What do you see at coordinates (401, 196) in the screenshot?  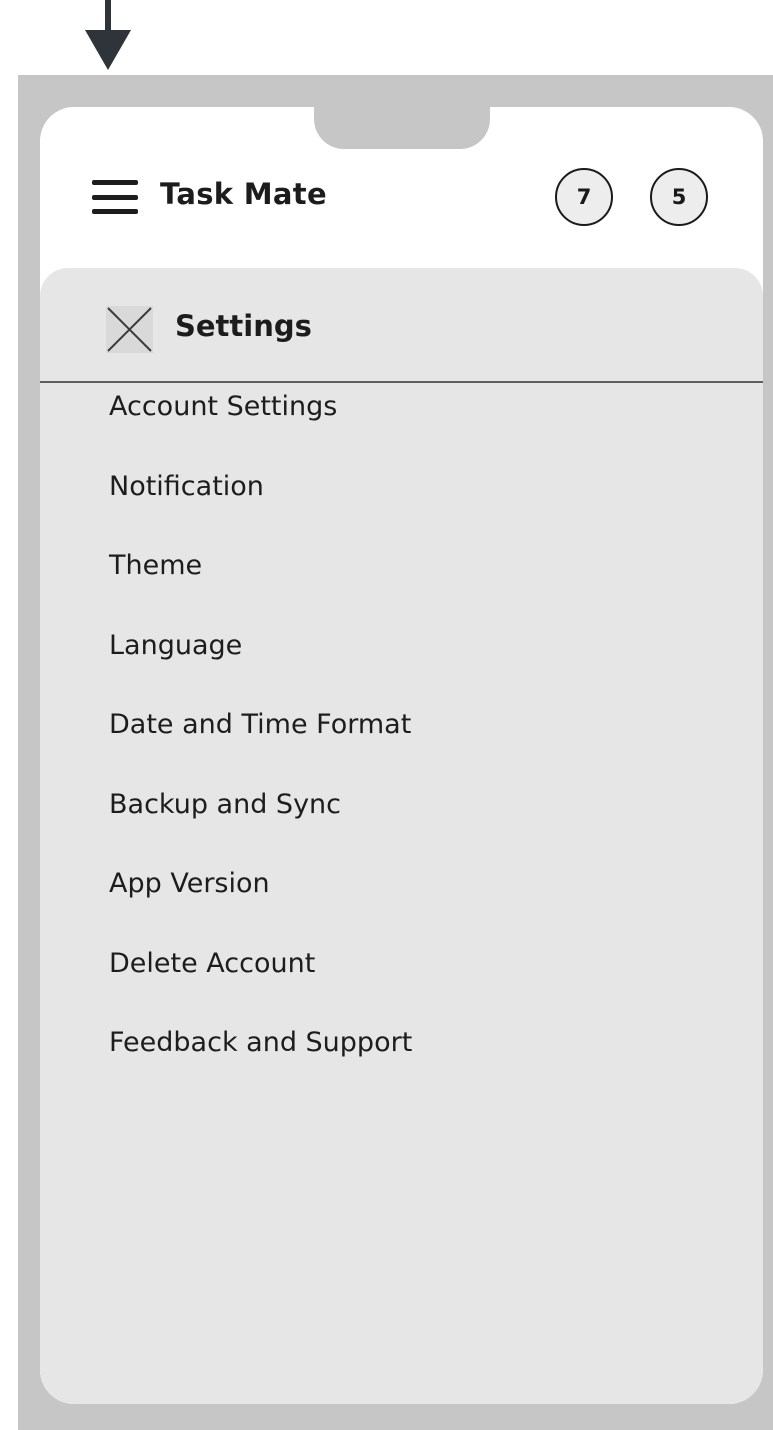 I see `app-header: Task Mate 7 5` at bounding box center [401, 196].